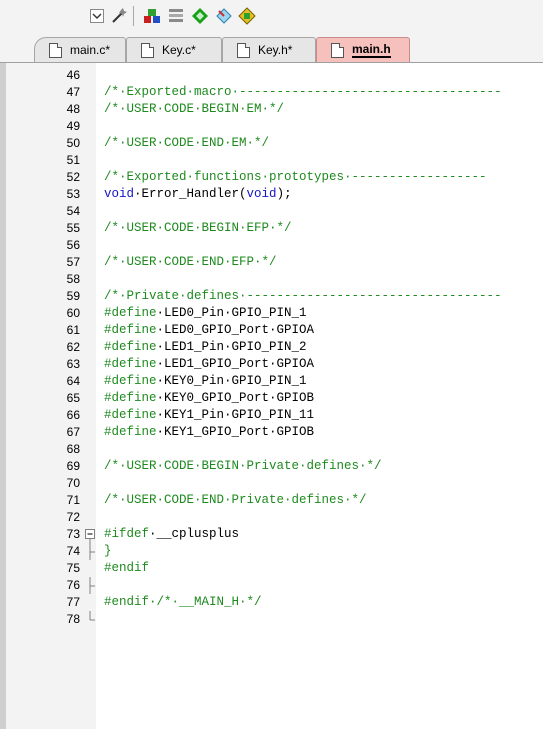 This screenshot has width=543, height=729. I want to click on fold-collapse-icon, so click(90, 534).